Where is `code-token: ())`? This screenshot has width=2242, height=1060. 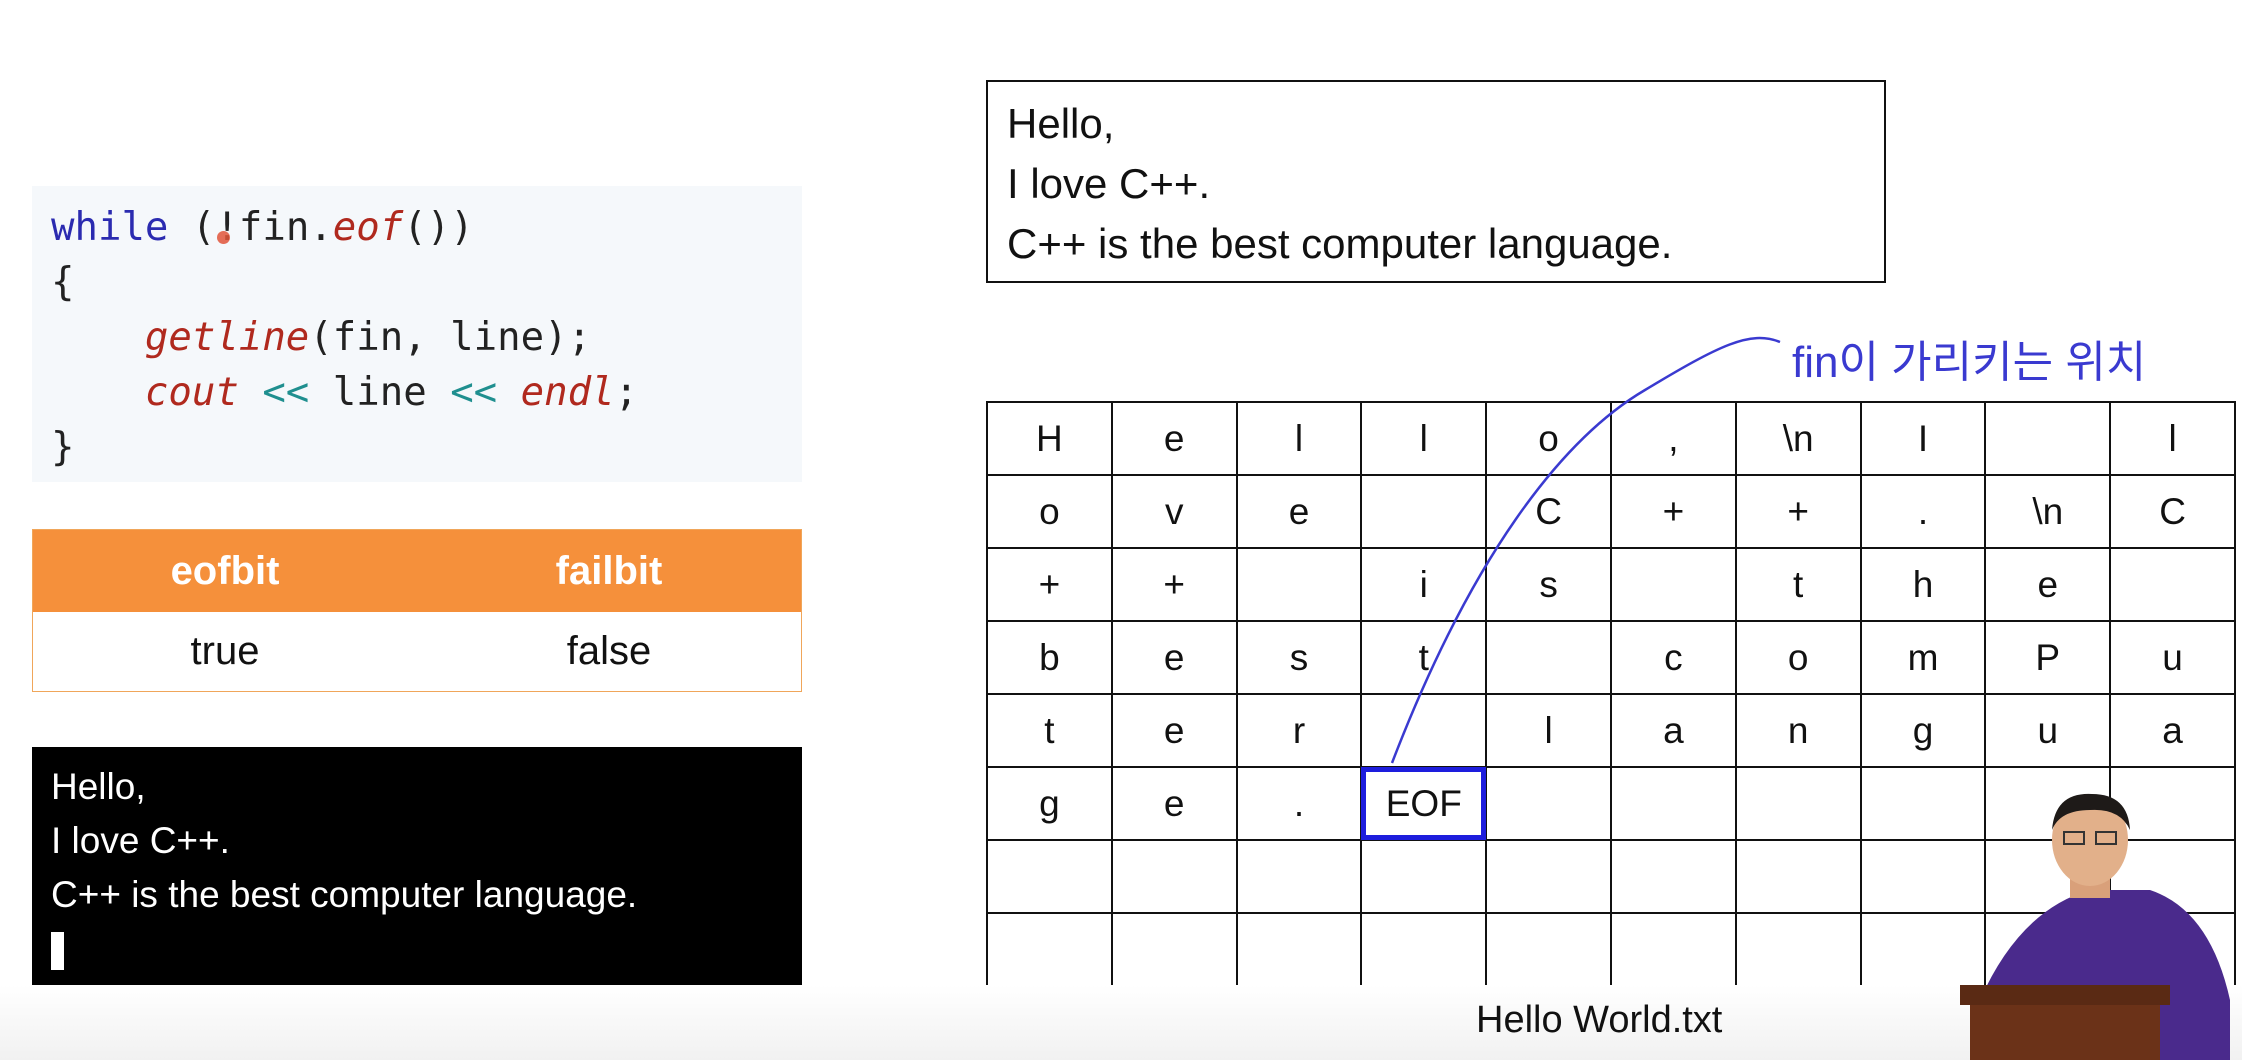 code-token: ()) is located at coordinates (438, 227).